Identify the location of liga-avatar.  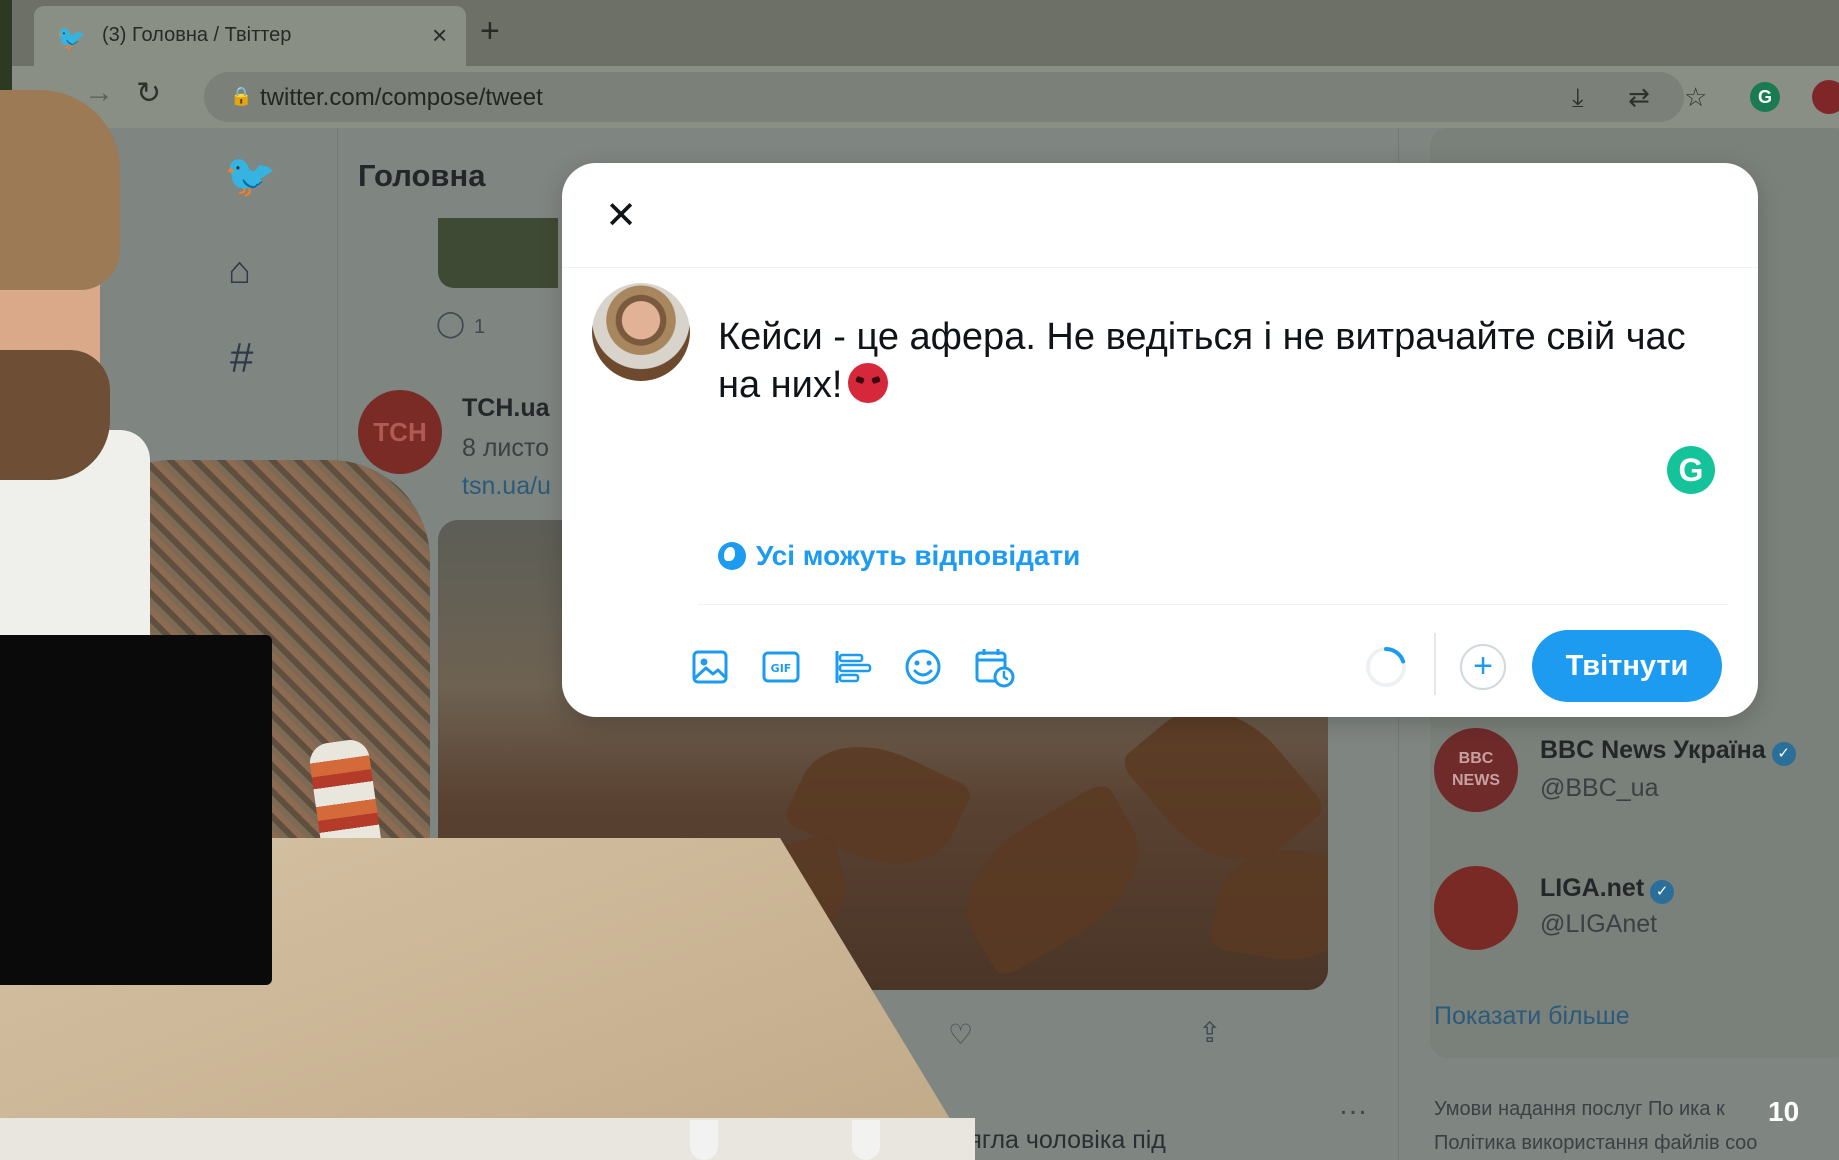
(1476, 908).